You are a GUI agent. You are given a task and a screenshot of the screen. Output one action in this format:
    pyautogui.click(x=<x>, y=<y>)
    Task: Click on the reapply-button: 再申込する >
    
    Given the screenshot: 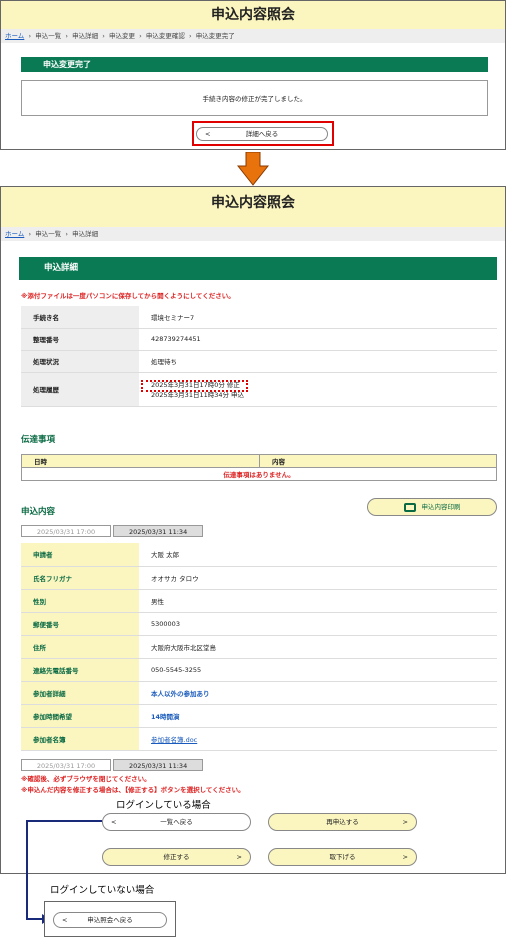 What is the action you would take?
    pyautogui.click(x=342, y=822)
    